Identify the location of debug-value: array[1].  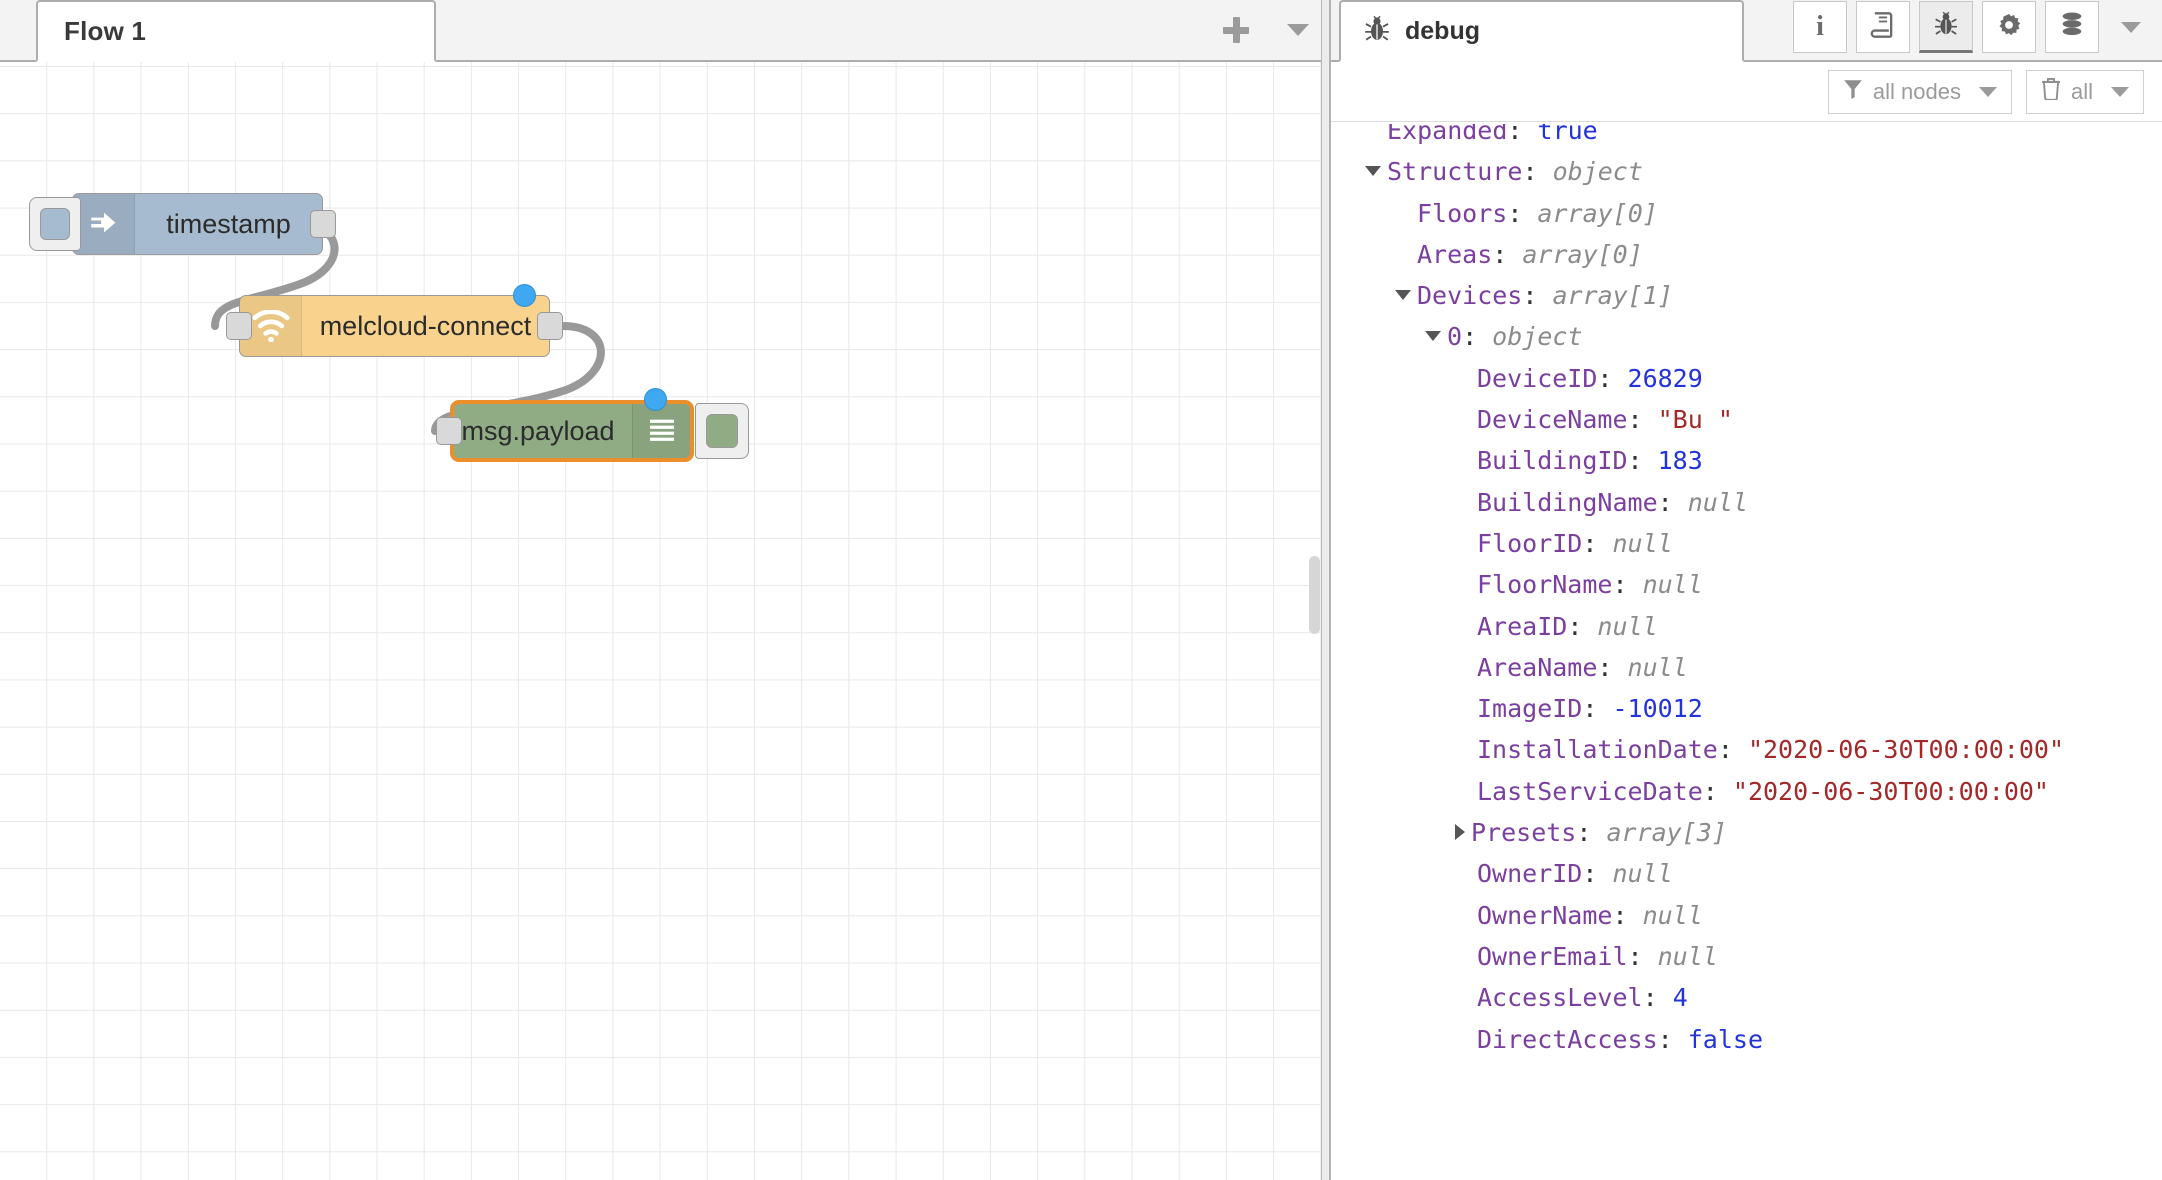
(1612, 296).